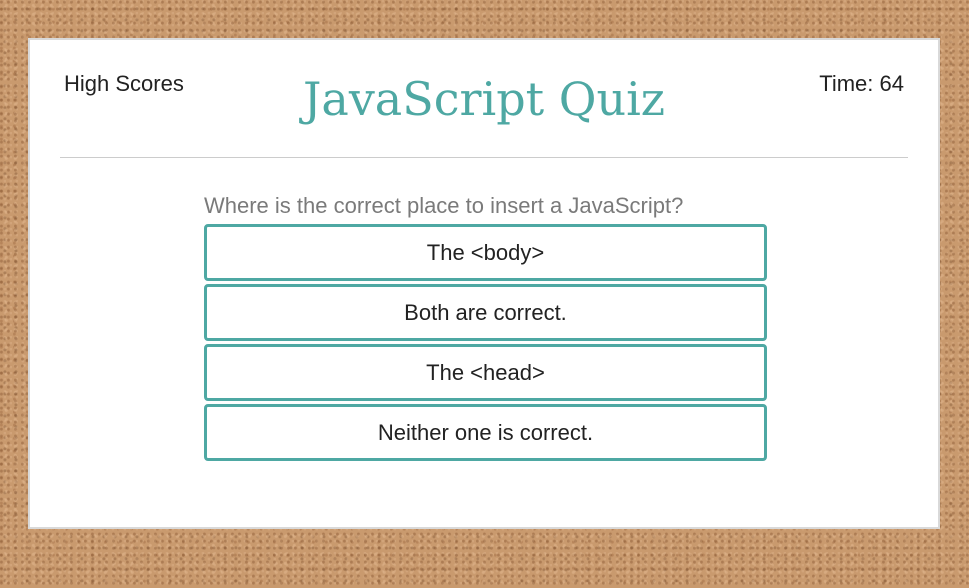  Describe the element at coordinates (485, 432) in the screenshot. I see `answer-button-4: Neither one is correct.` at that location.